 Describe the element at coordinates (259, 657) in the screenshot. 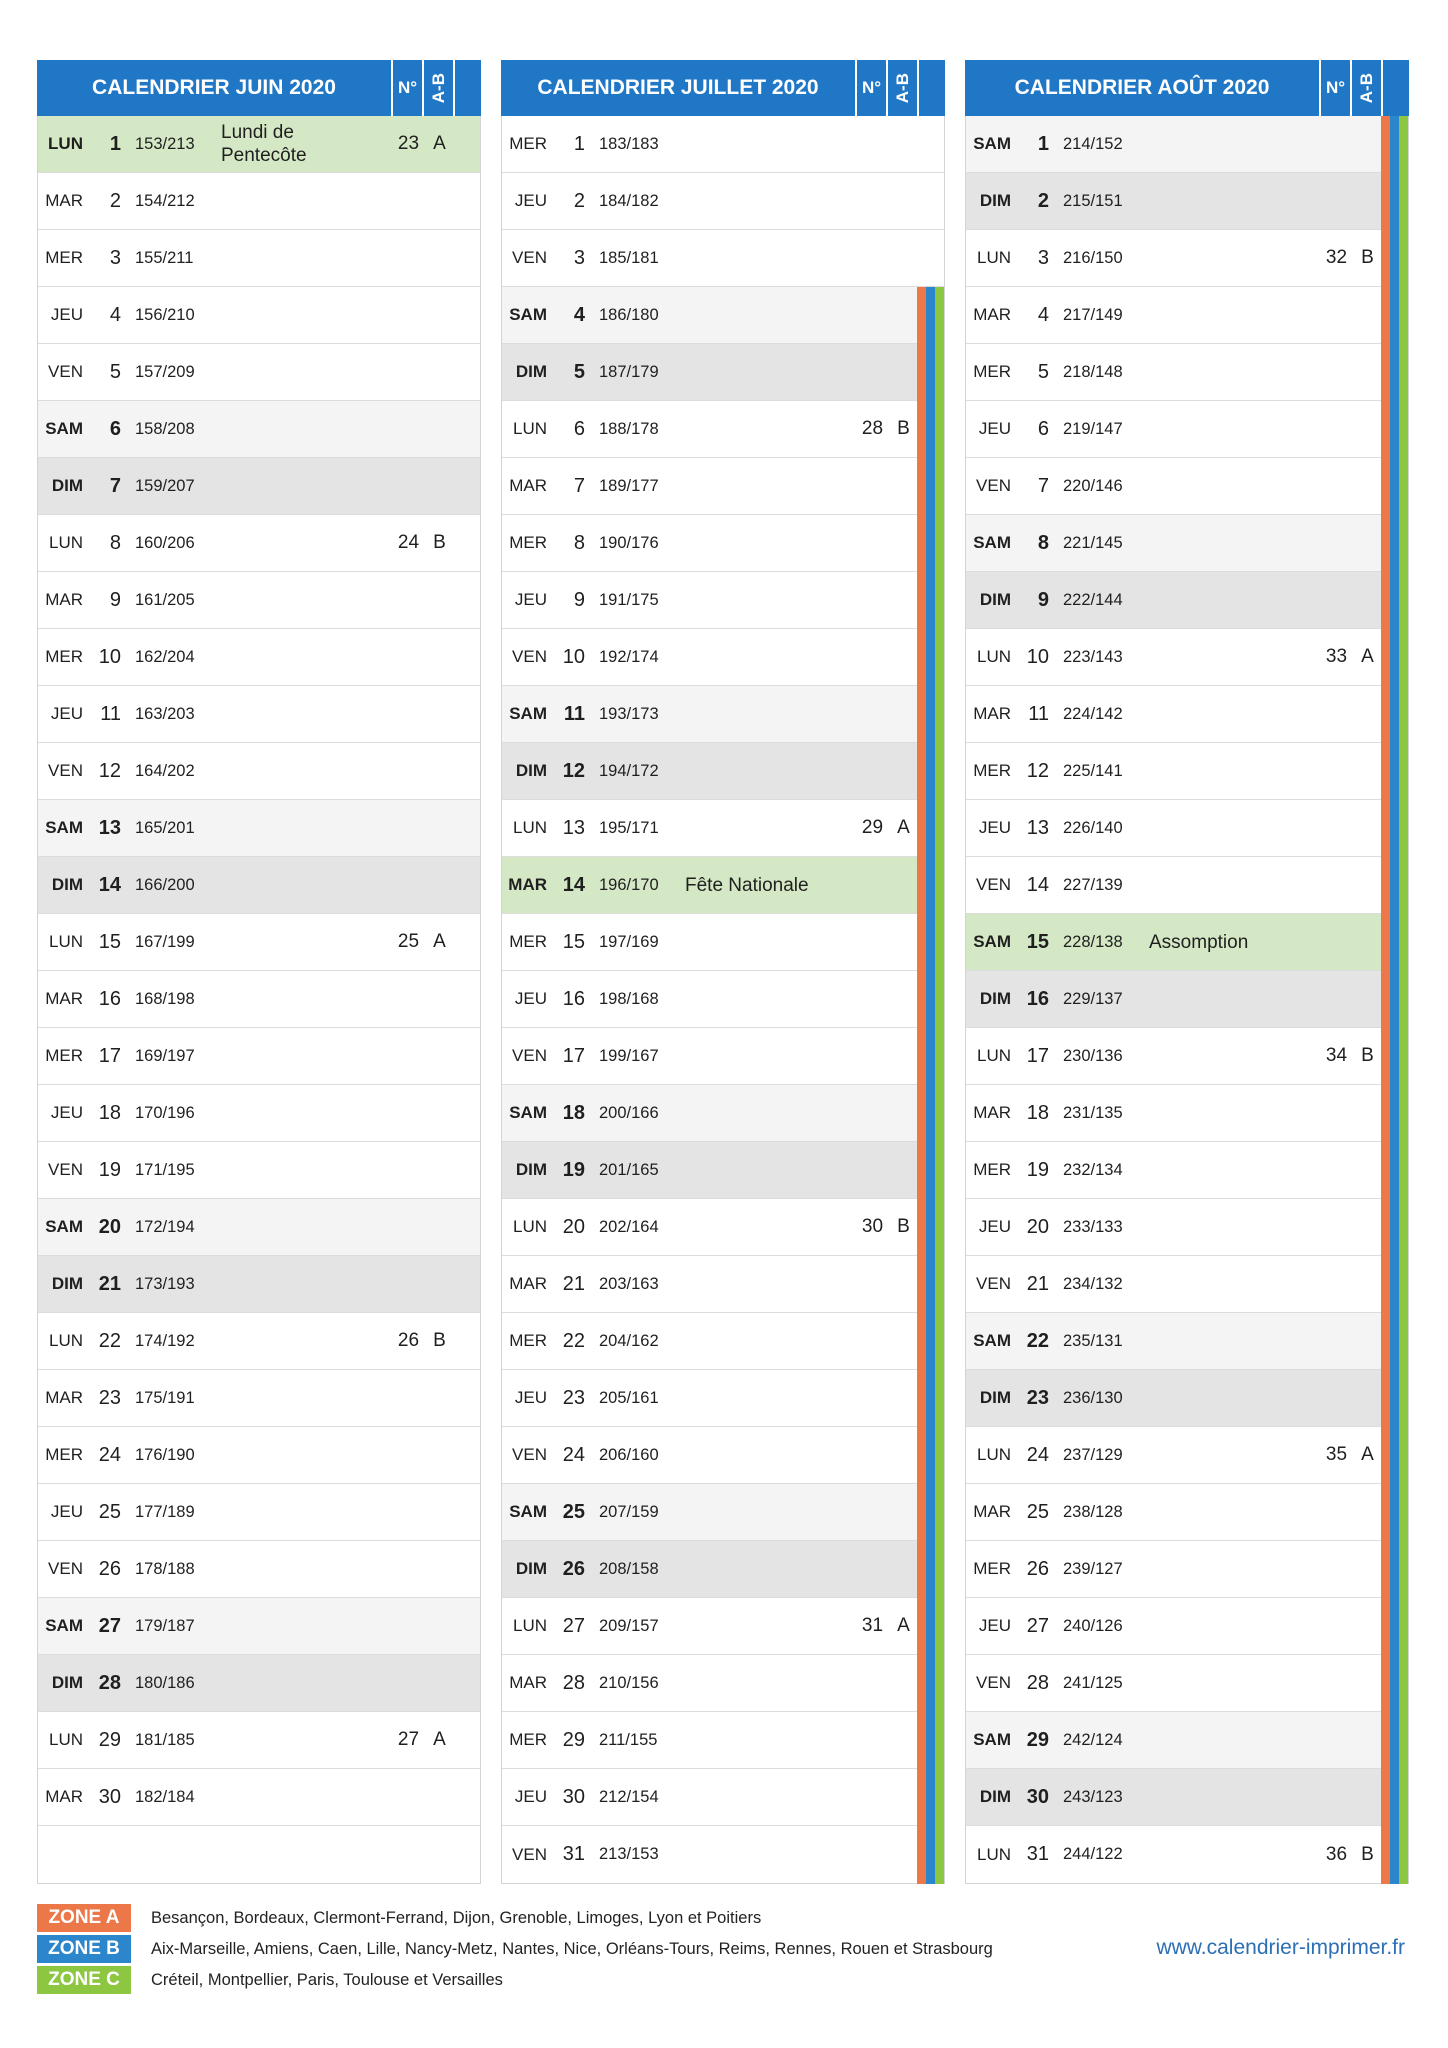

I see `day-row: MER 10 162/204` at that location.